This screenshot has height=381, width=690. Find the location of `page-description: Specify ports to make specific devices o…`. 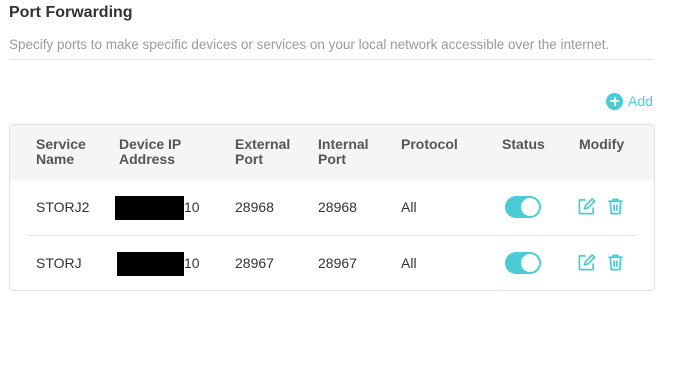

page-description: Specify ports to make specific devices o… is located at coordinates (309, 44).